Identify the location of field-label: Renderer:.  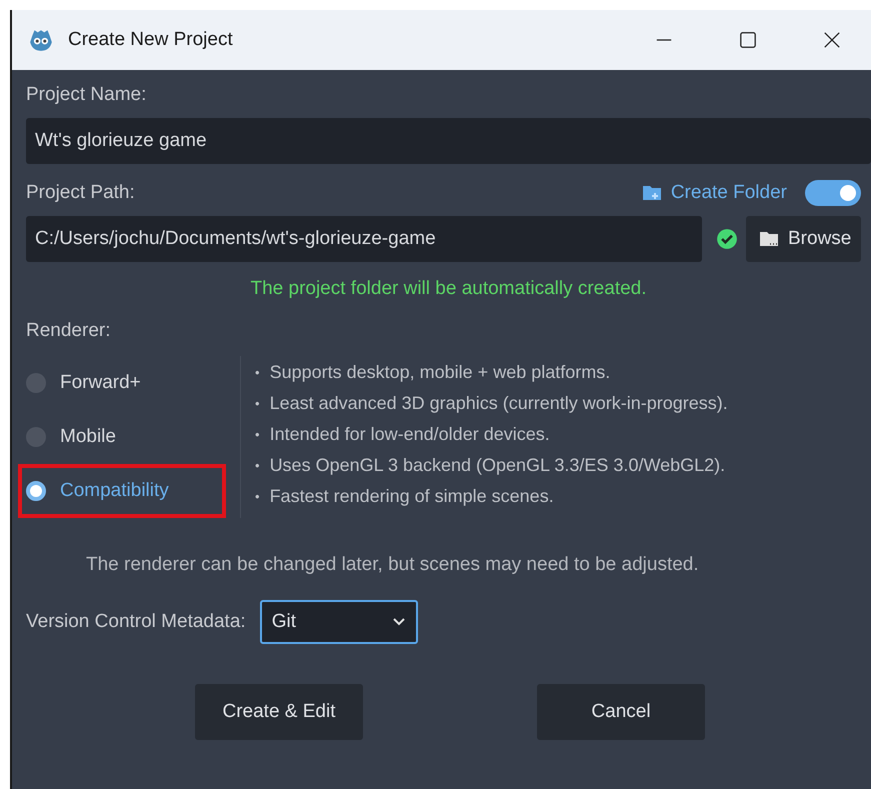
(69, 331).